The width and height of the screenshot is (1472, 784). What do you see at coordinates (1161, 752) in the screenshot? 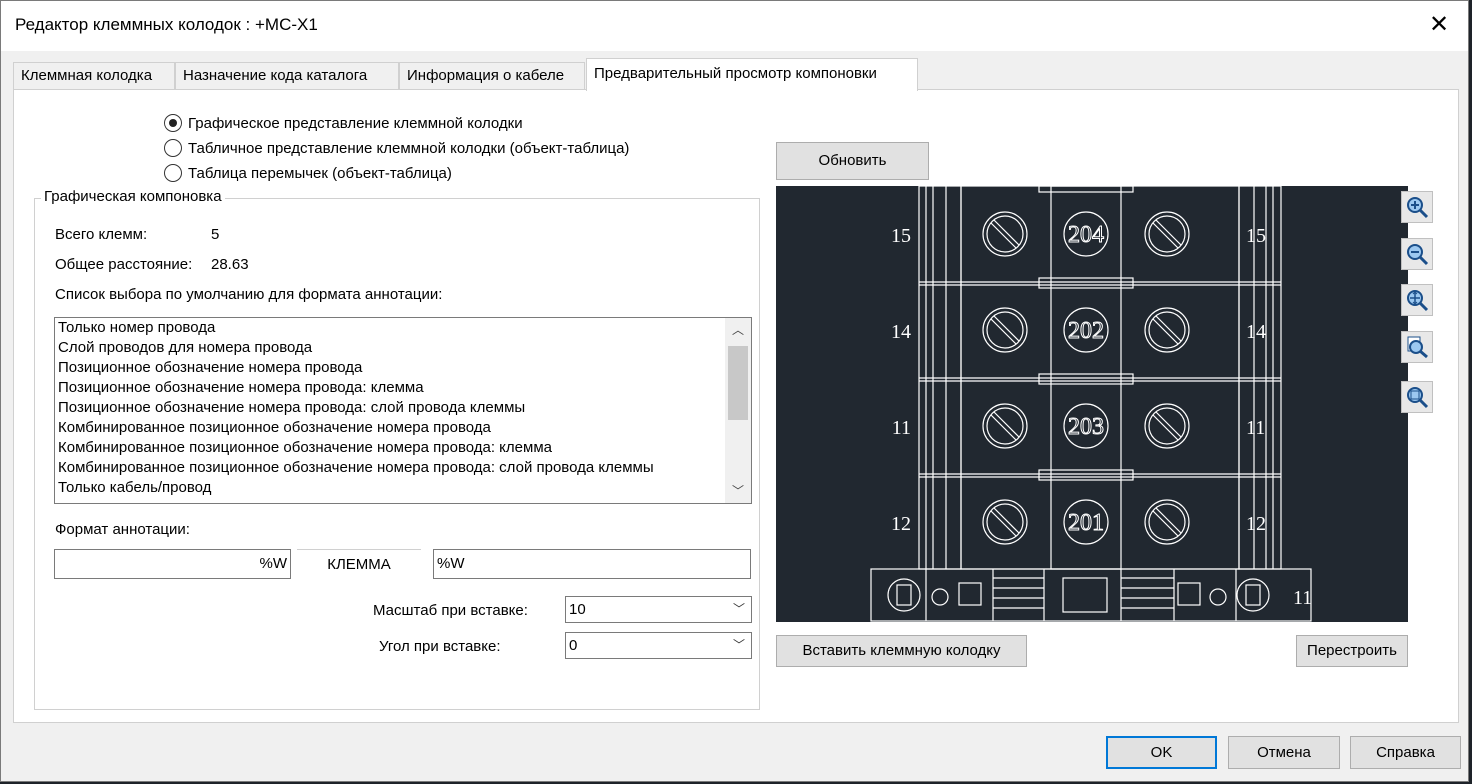
I see `ok-button: OK` at bounding box center [1161, 752].